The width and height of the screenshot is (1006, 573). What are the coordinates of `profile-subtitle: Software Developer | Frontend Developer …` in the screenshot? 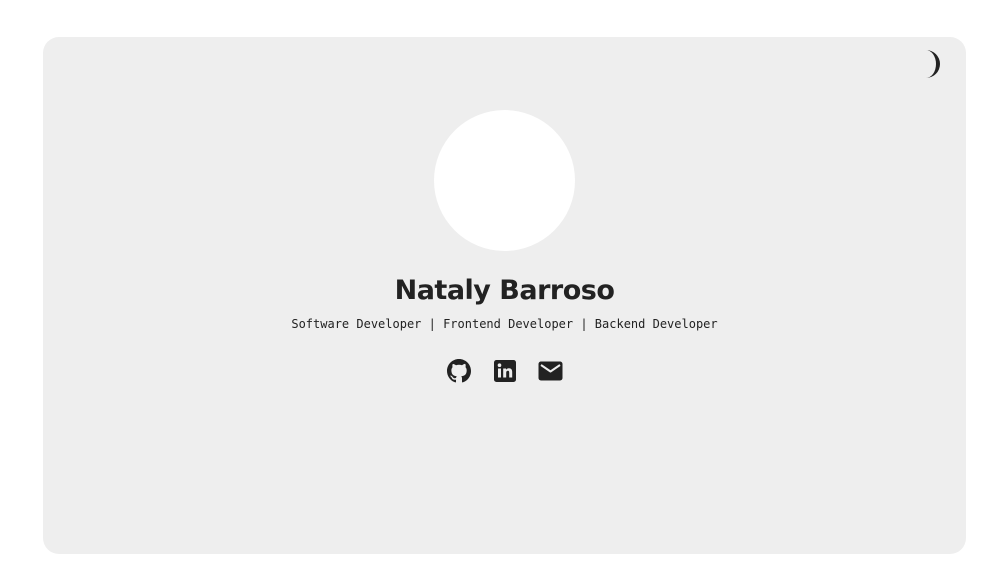 It's located at (504, 324).